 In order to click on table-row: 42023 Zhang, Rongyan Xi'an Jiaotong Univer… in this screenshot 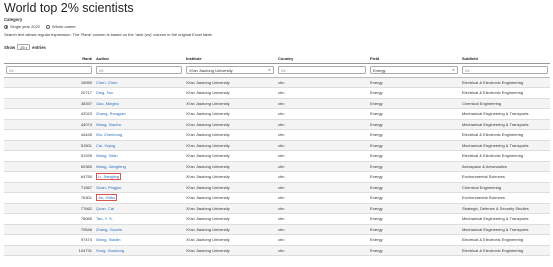, I will do `click(277, 114)`.